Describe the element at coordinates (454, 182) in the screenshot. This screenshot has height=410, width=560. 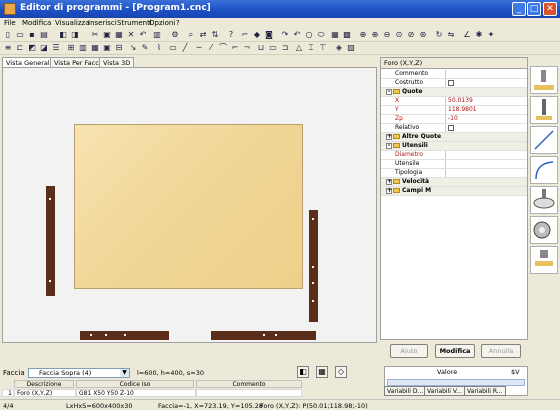
I see `prop-category-velocita: + Velocità` at that location.